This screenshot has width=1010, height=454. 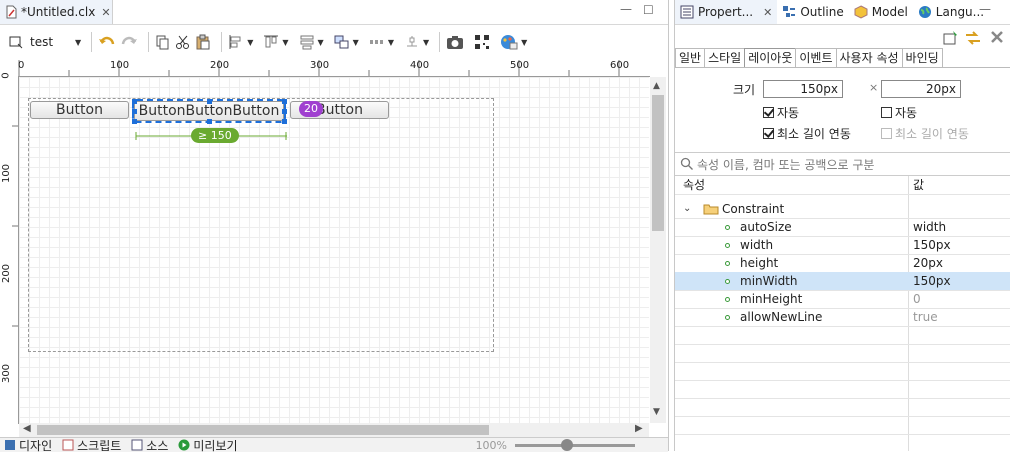 I want to click on empty-row, so click(x=842, y=389).